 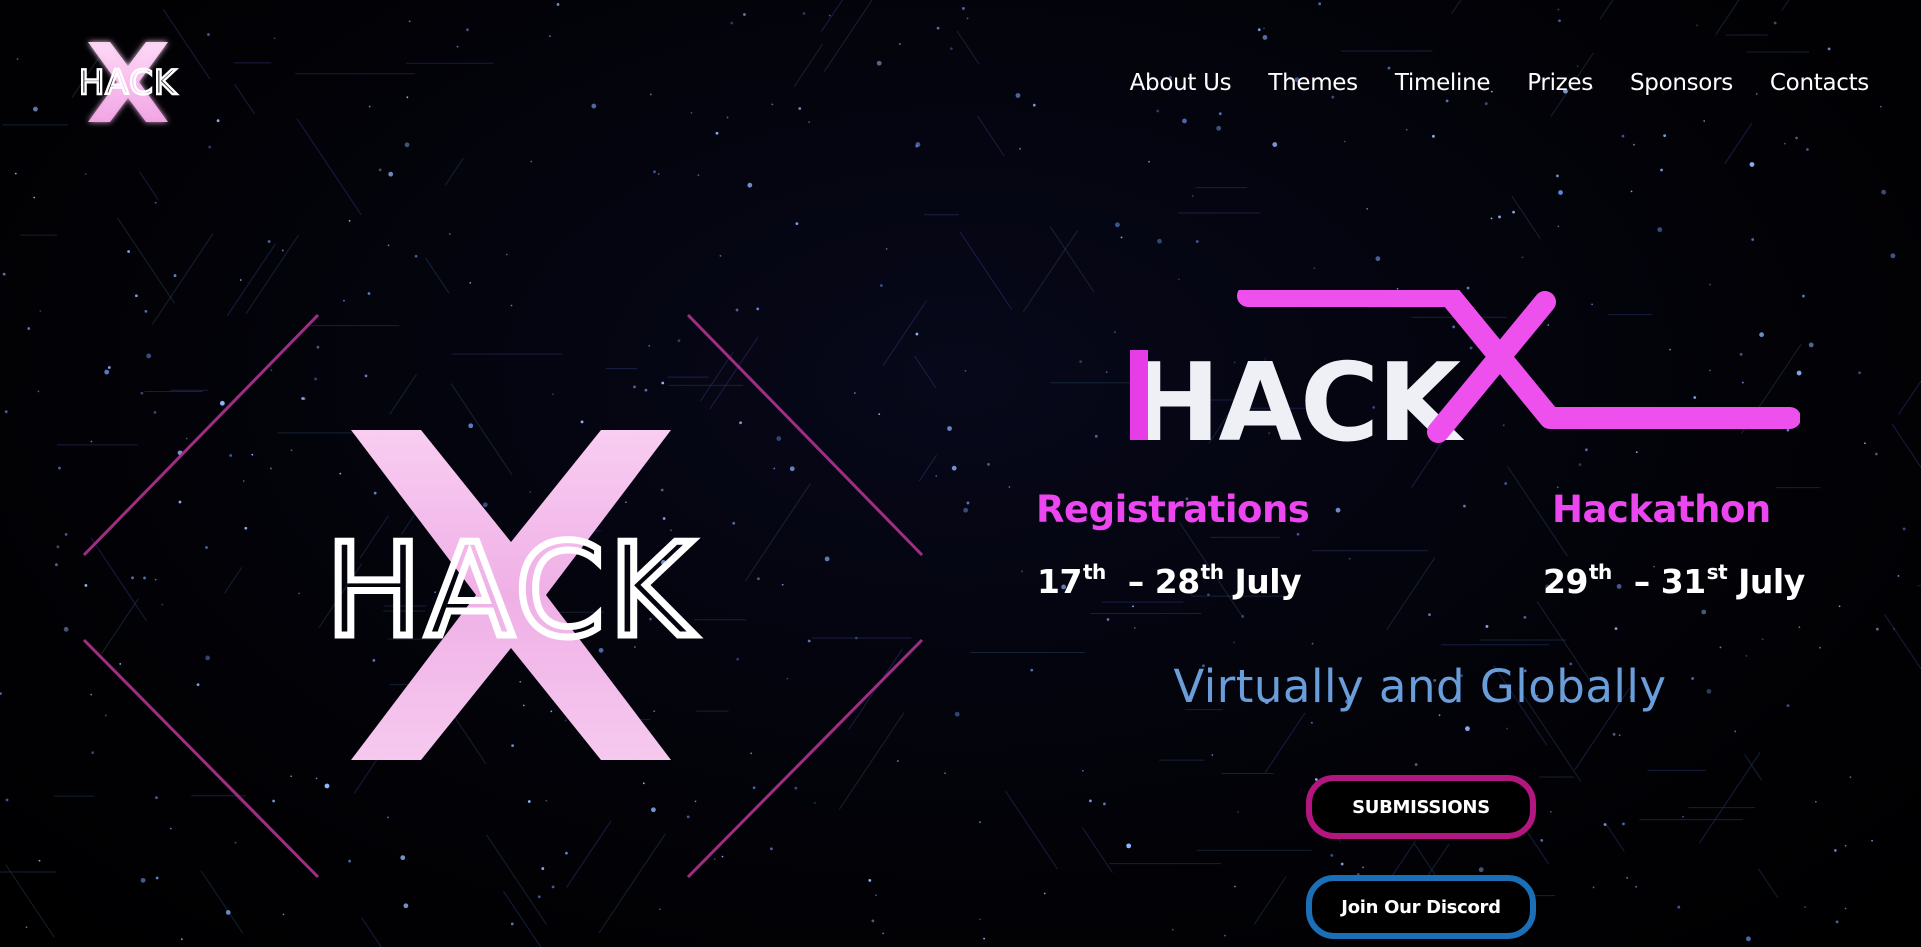 I want to click on registrations-dates: 17th – 28th July, so click(x=1169, y=580).